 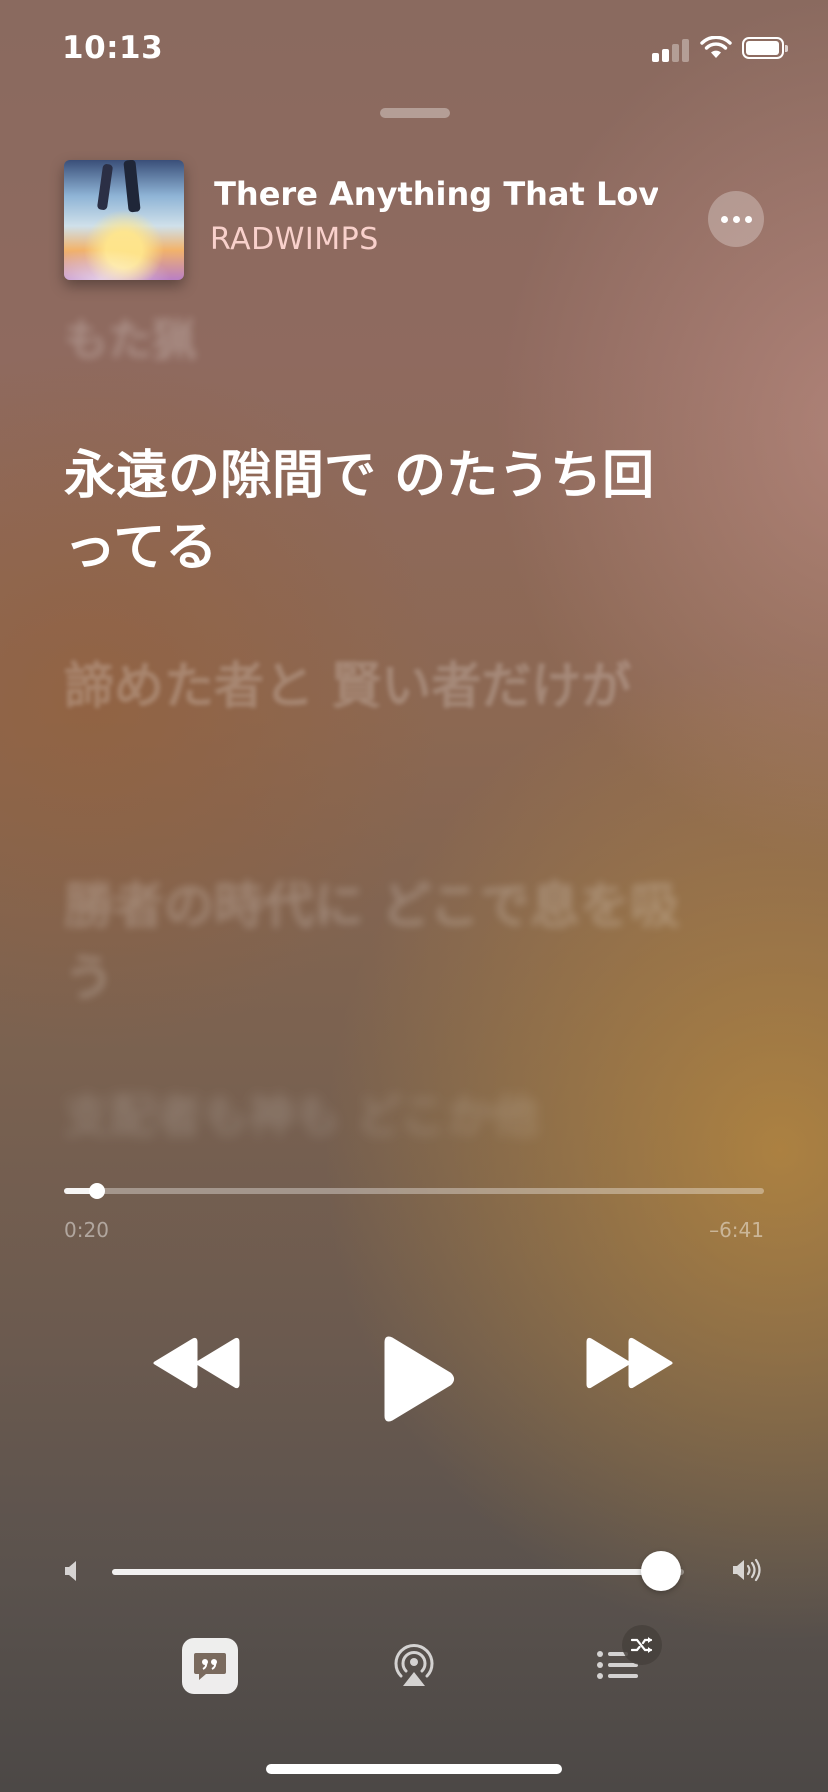 I want to click on more-options-button, so click(x=736, y=219).